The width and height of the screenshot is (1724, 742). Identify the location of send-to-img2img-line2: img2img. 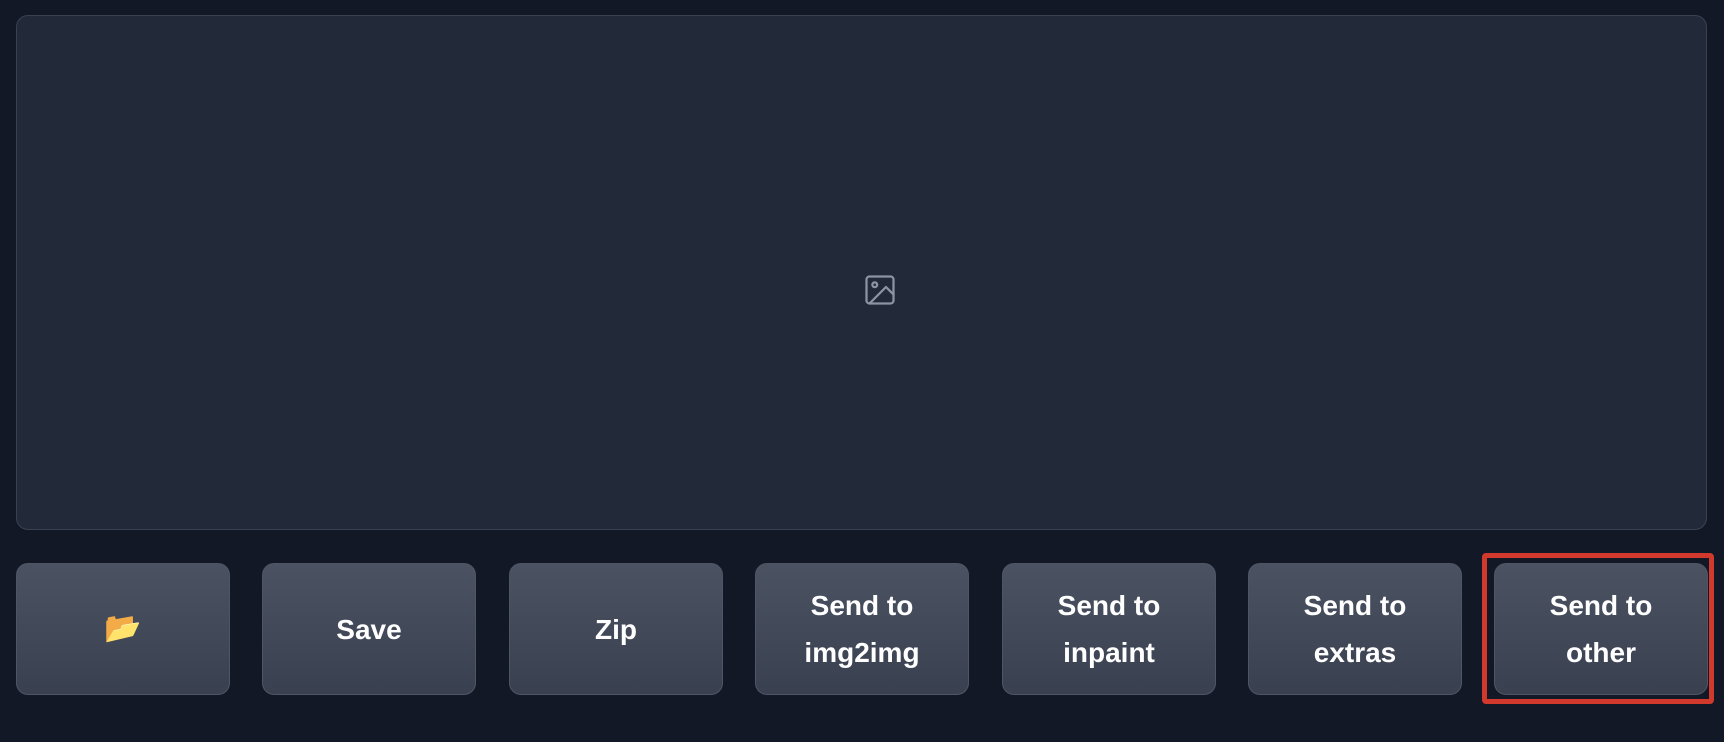
(862, 652).